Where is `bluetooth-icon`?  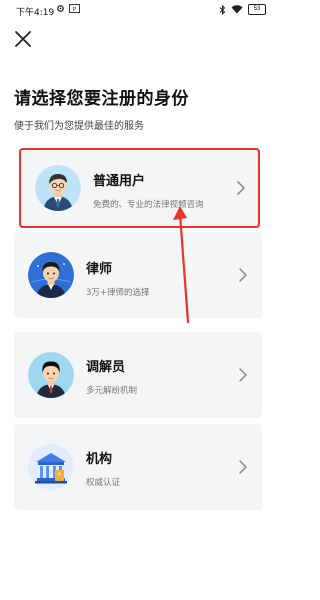 bluetooth-icon is located at coordinates (222, 9).